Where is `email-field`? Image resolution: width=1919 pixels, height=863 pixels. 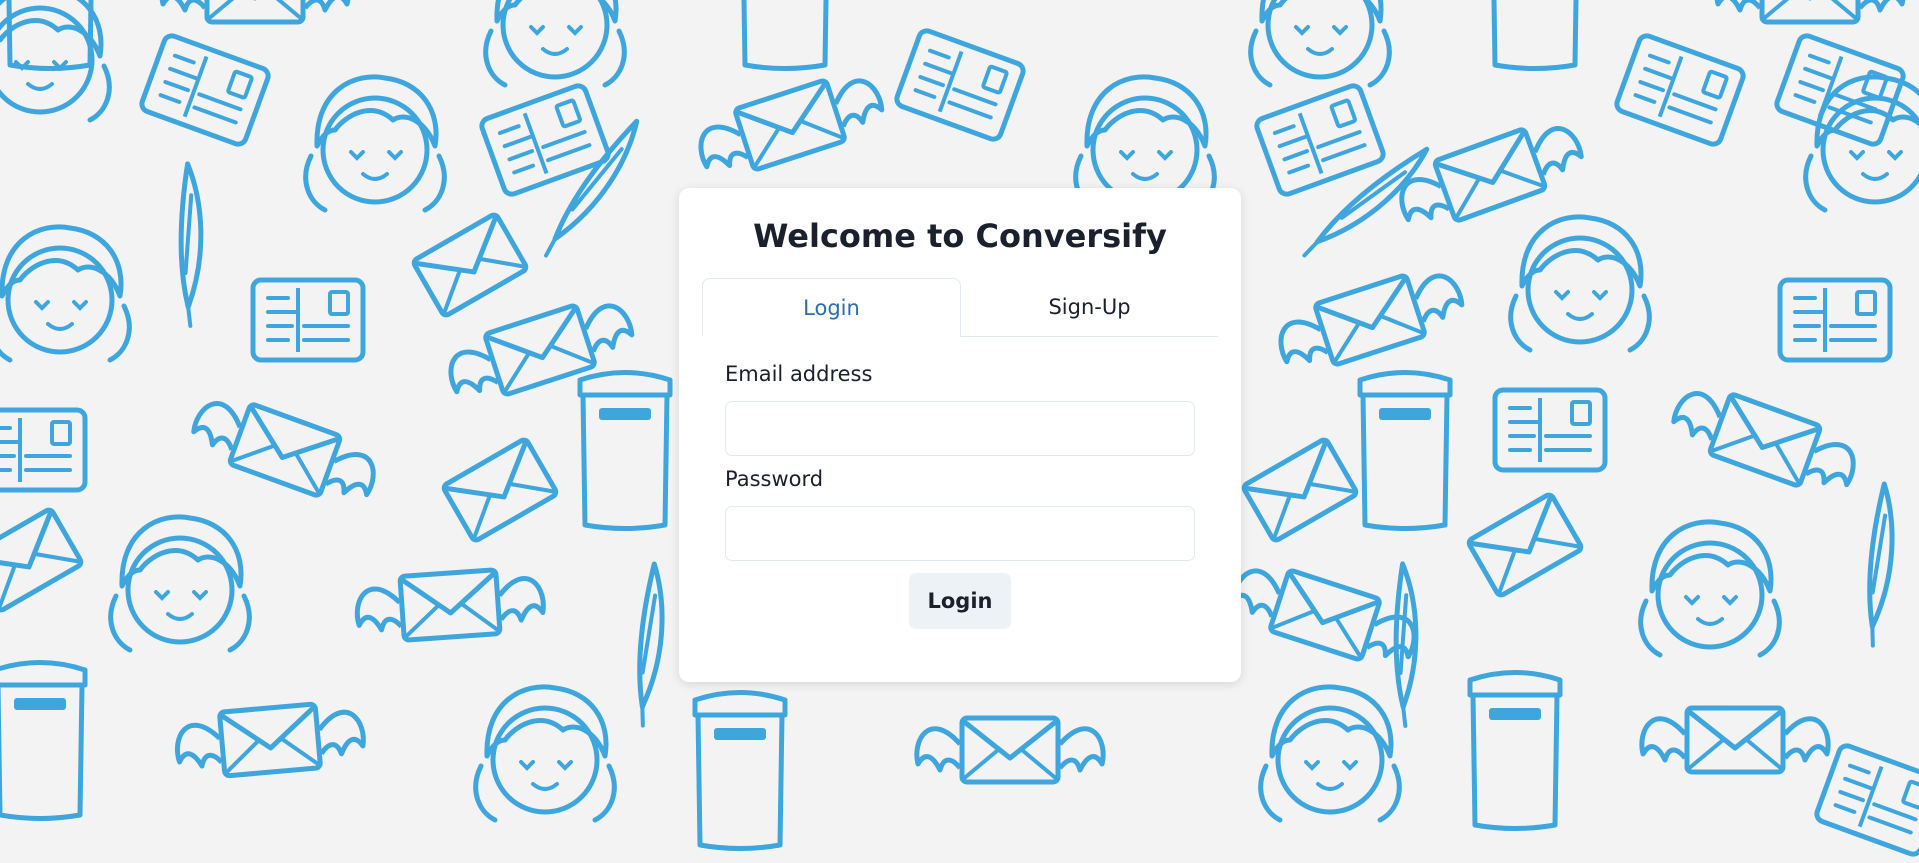 email-field is located at coordinates (960, 428).